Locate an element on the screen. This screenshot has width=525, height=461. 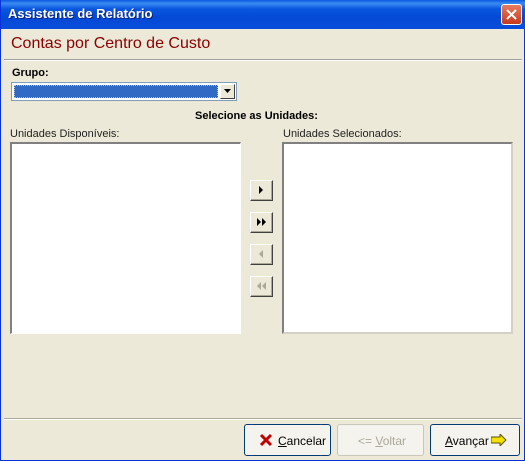
grupo-selected-value is located at coordinates (116, 91).